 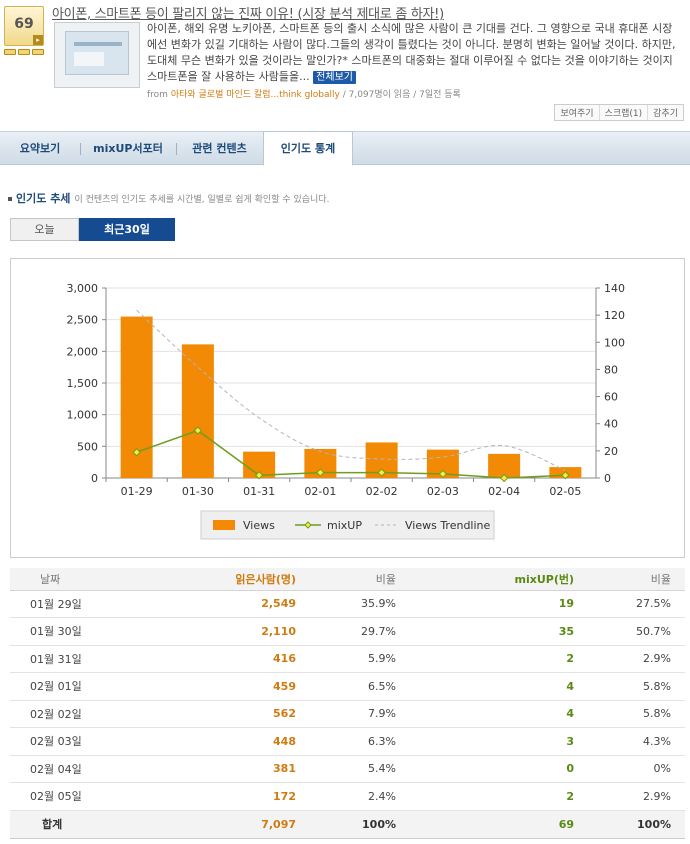 What do you see at coordinates (494, 604) in the screenshot?
I see `cell-mixup: 19` at bounding box center [494, 604].